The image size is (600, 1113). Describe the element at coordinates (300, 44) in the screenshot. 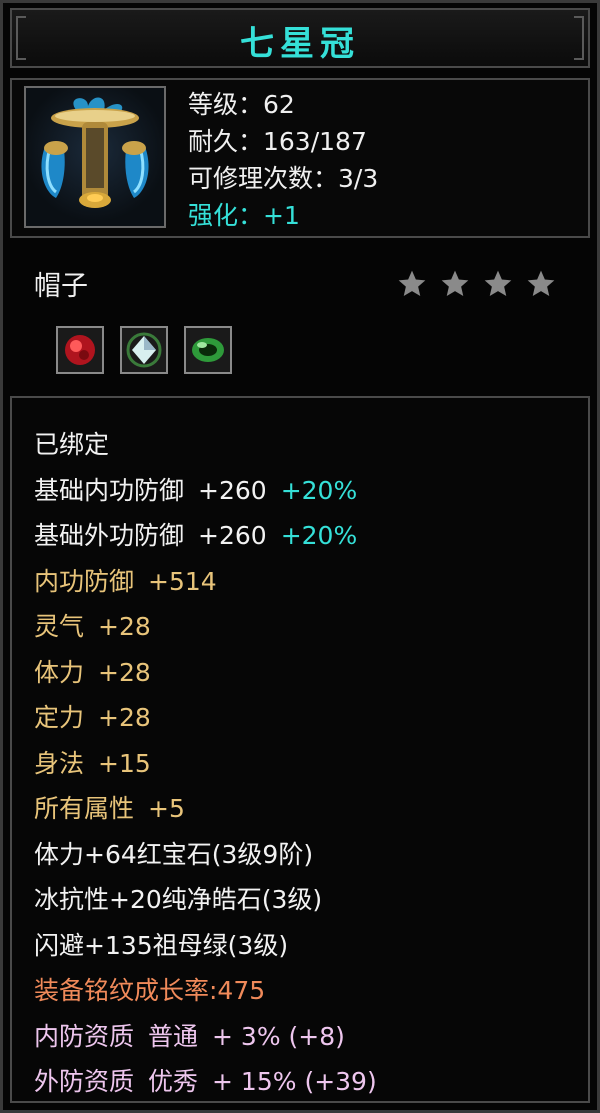

I see `item-name: 七星冠` at that location.